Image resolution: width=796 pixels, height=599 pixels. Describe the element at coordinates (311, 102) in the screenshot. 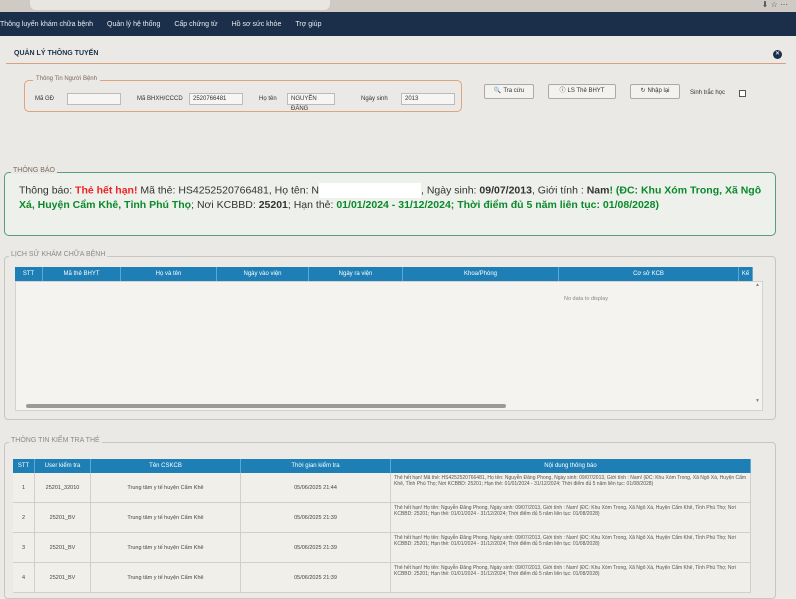

I see `ho-ten-input: NGUYỄN ĐĂNG` at that location.